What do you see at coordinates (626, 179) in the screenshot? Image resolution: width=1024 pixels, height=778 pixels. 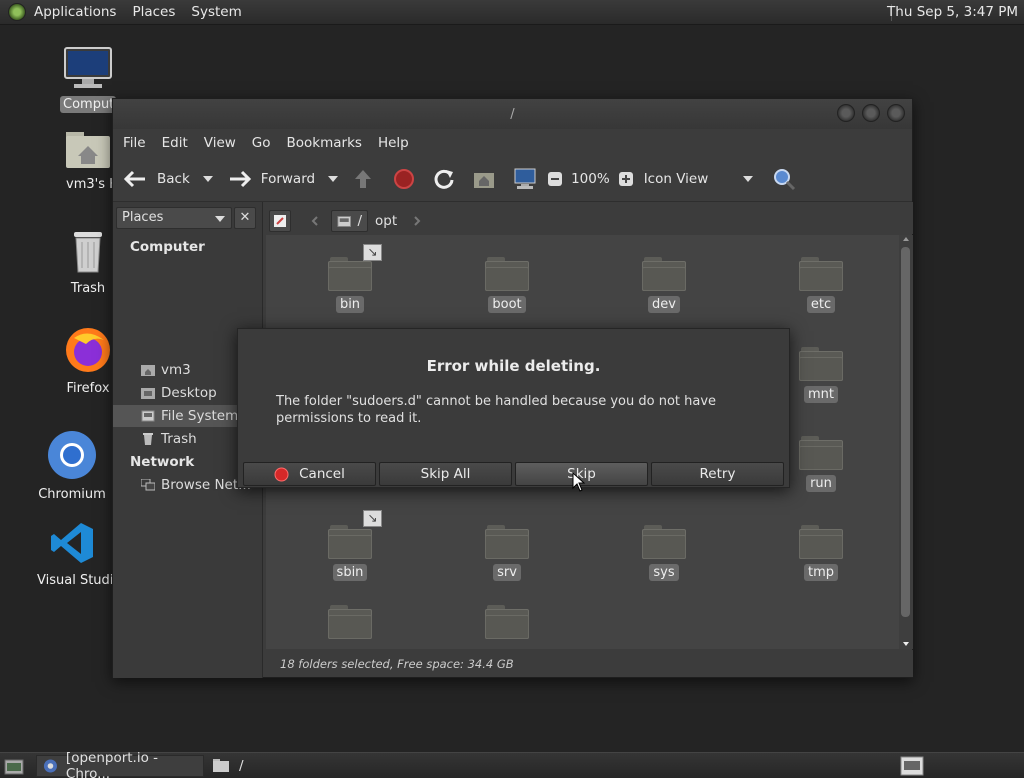 I see `zoom-in-icon` at bounding box center [626, 179].